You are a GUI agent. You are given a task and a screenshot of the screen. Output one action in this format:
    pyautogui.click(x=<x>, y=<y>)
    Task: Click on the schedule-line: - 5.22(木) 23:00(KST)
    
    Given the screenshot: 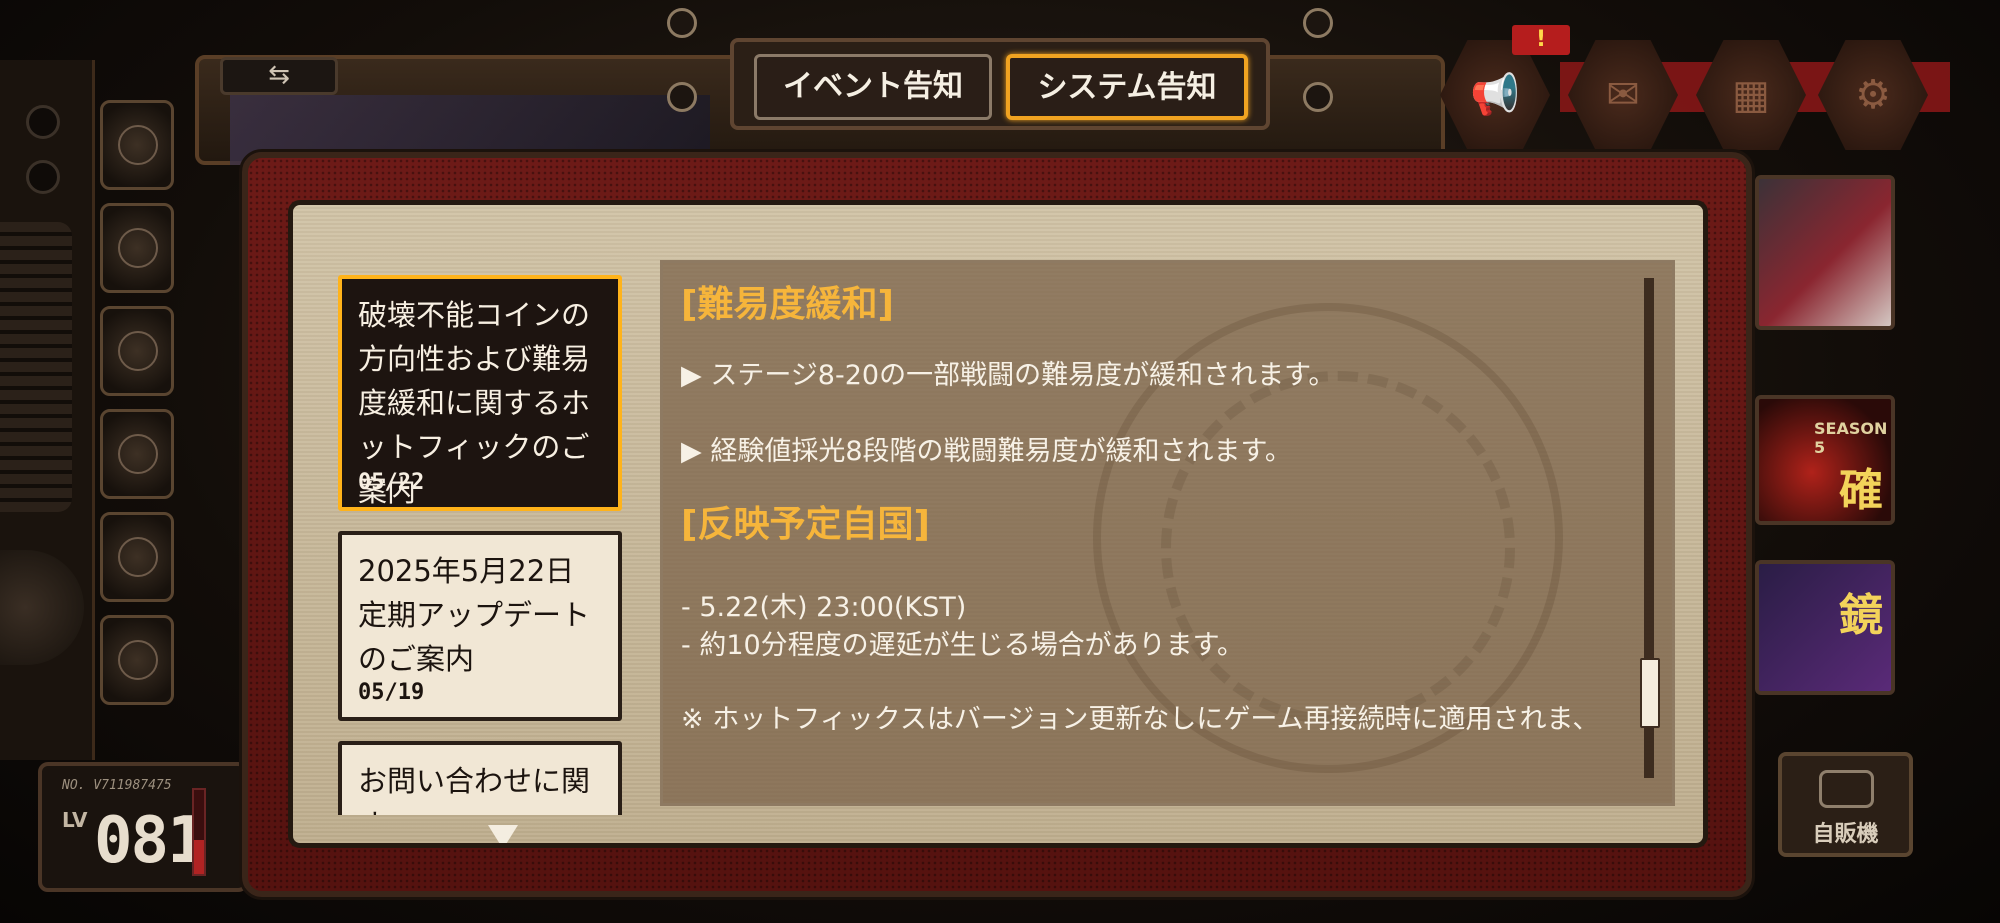 What is the action you would take?
    pyautogui.click(x=824, y=607)
    